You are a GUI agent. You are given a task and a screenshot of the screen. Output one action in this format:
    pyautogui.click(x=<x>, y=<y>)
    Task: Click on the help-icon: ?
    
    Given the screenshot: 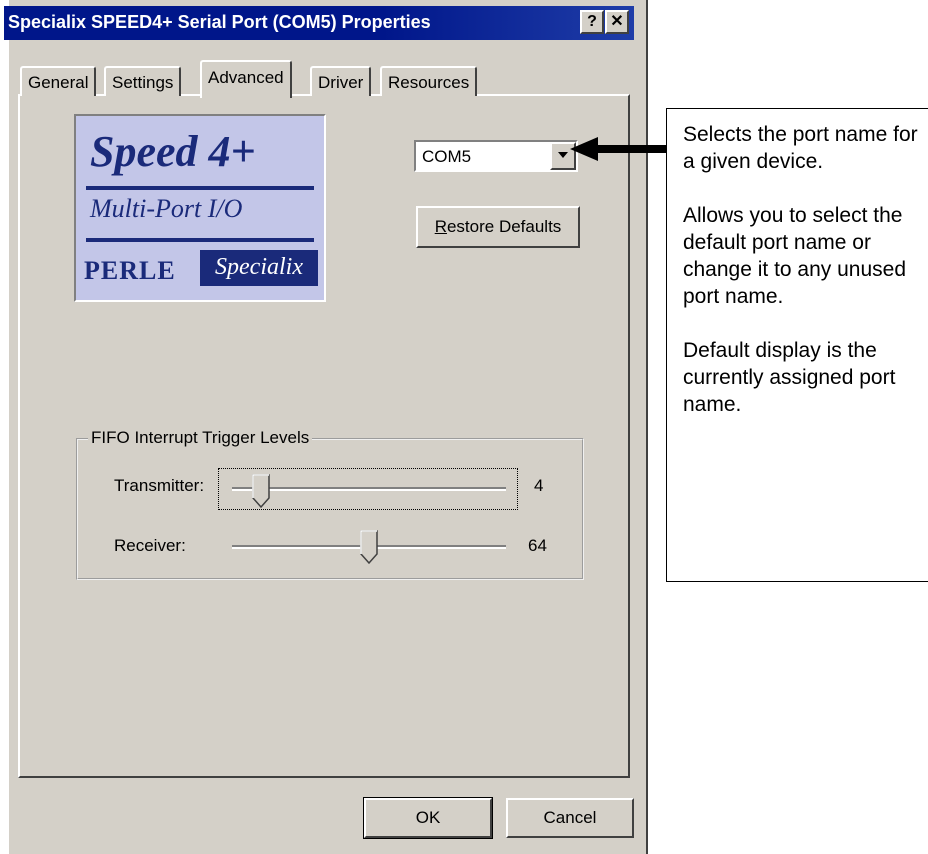 What is the action you would take?
    pyautogui.click(x=592, y=21)
    